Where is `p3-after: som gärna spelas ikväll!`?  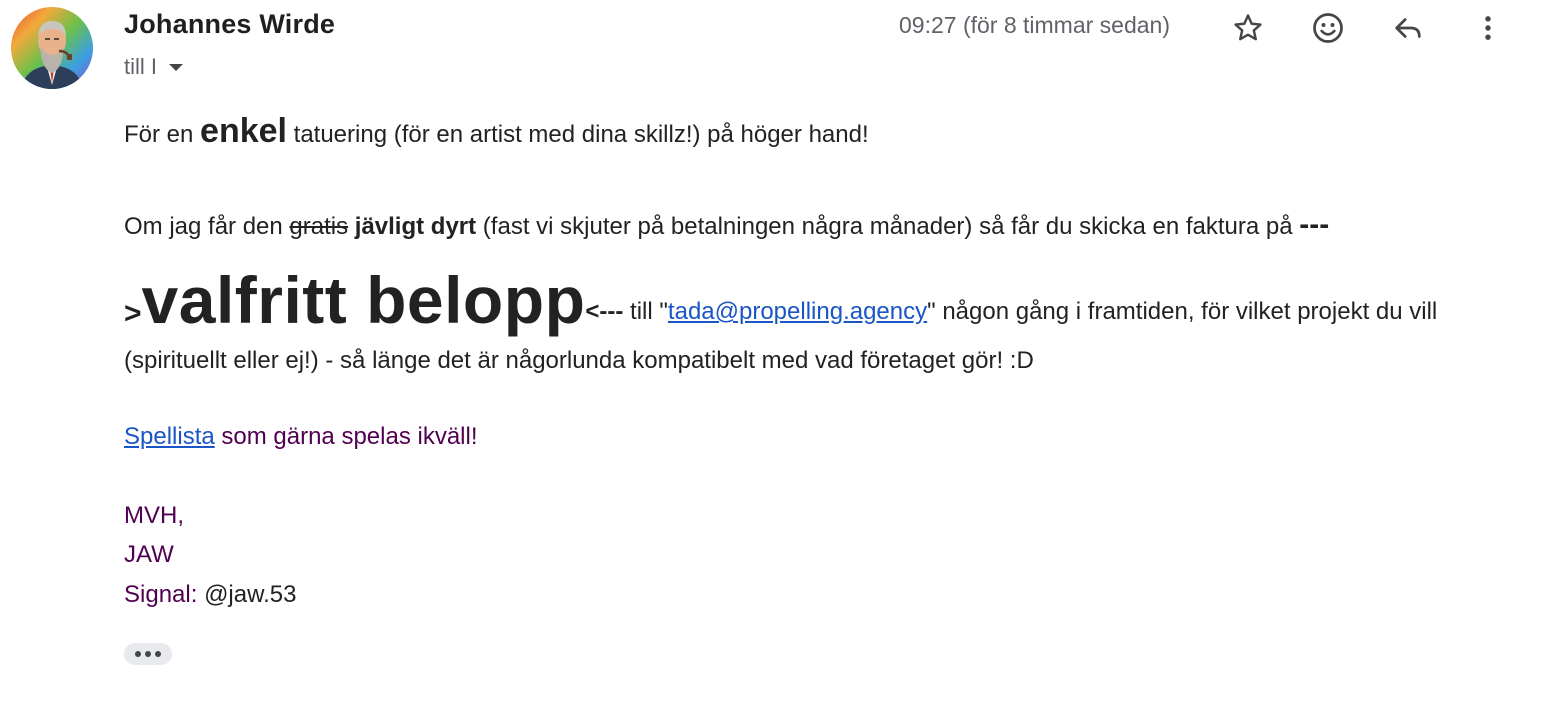
p3-after: som gärna spelas ikväll! is located at coordinates (346, 436).